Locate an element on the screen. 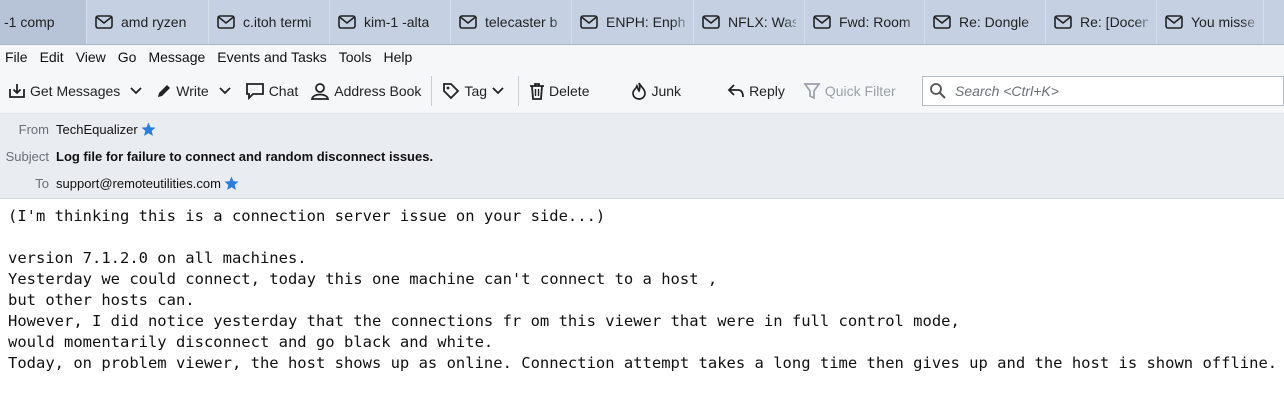 This screenshot has width=1284, height=410. trash-icon is located at coordinates (537, 91).